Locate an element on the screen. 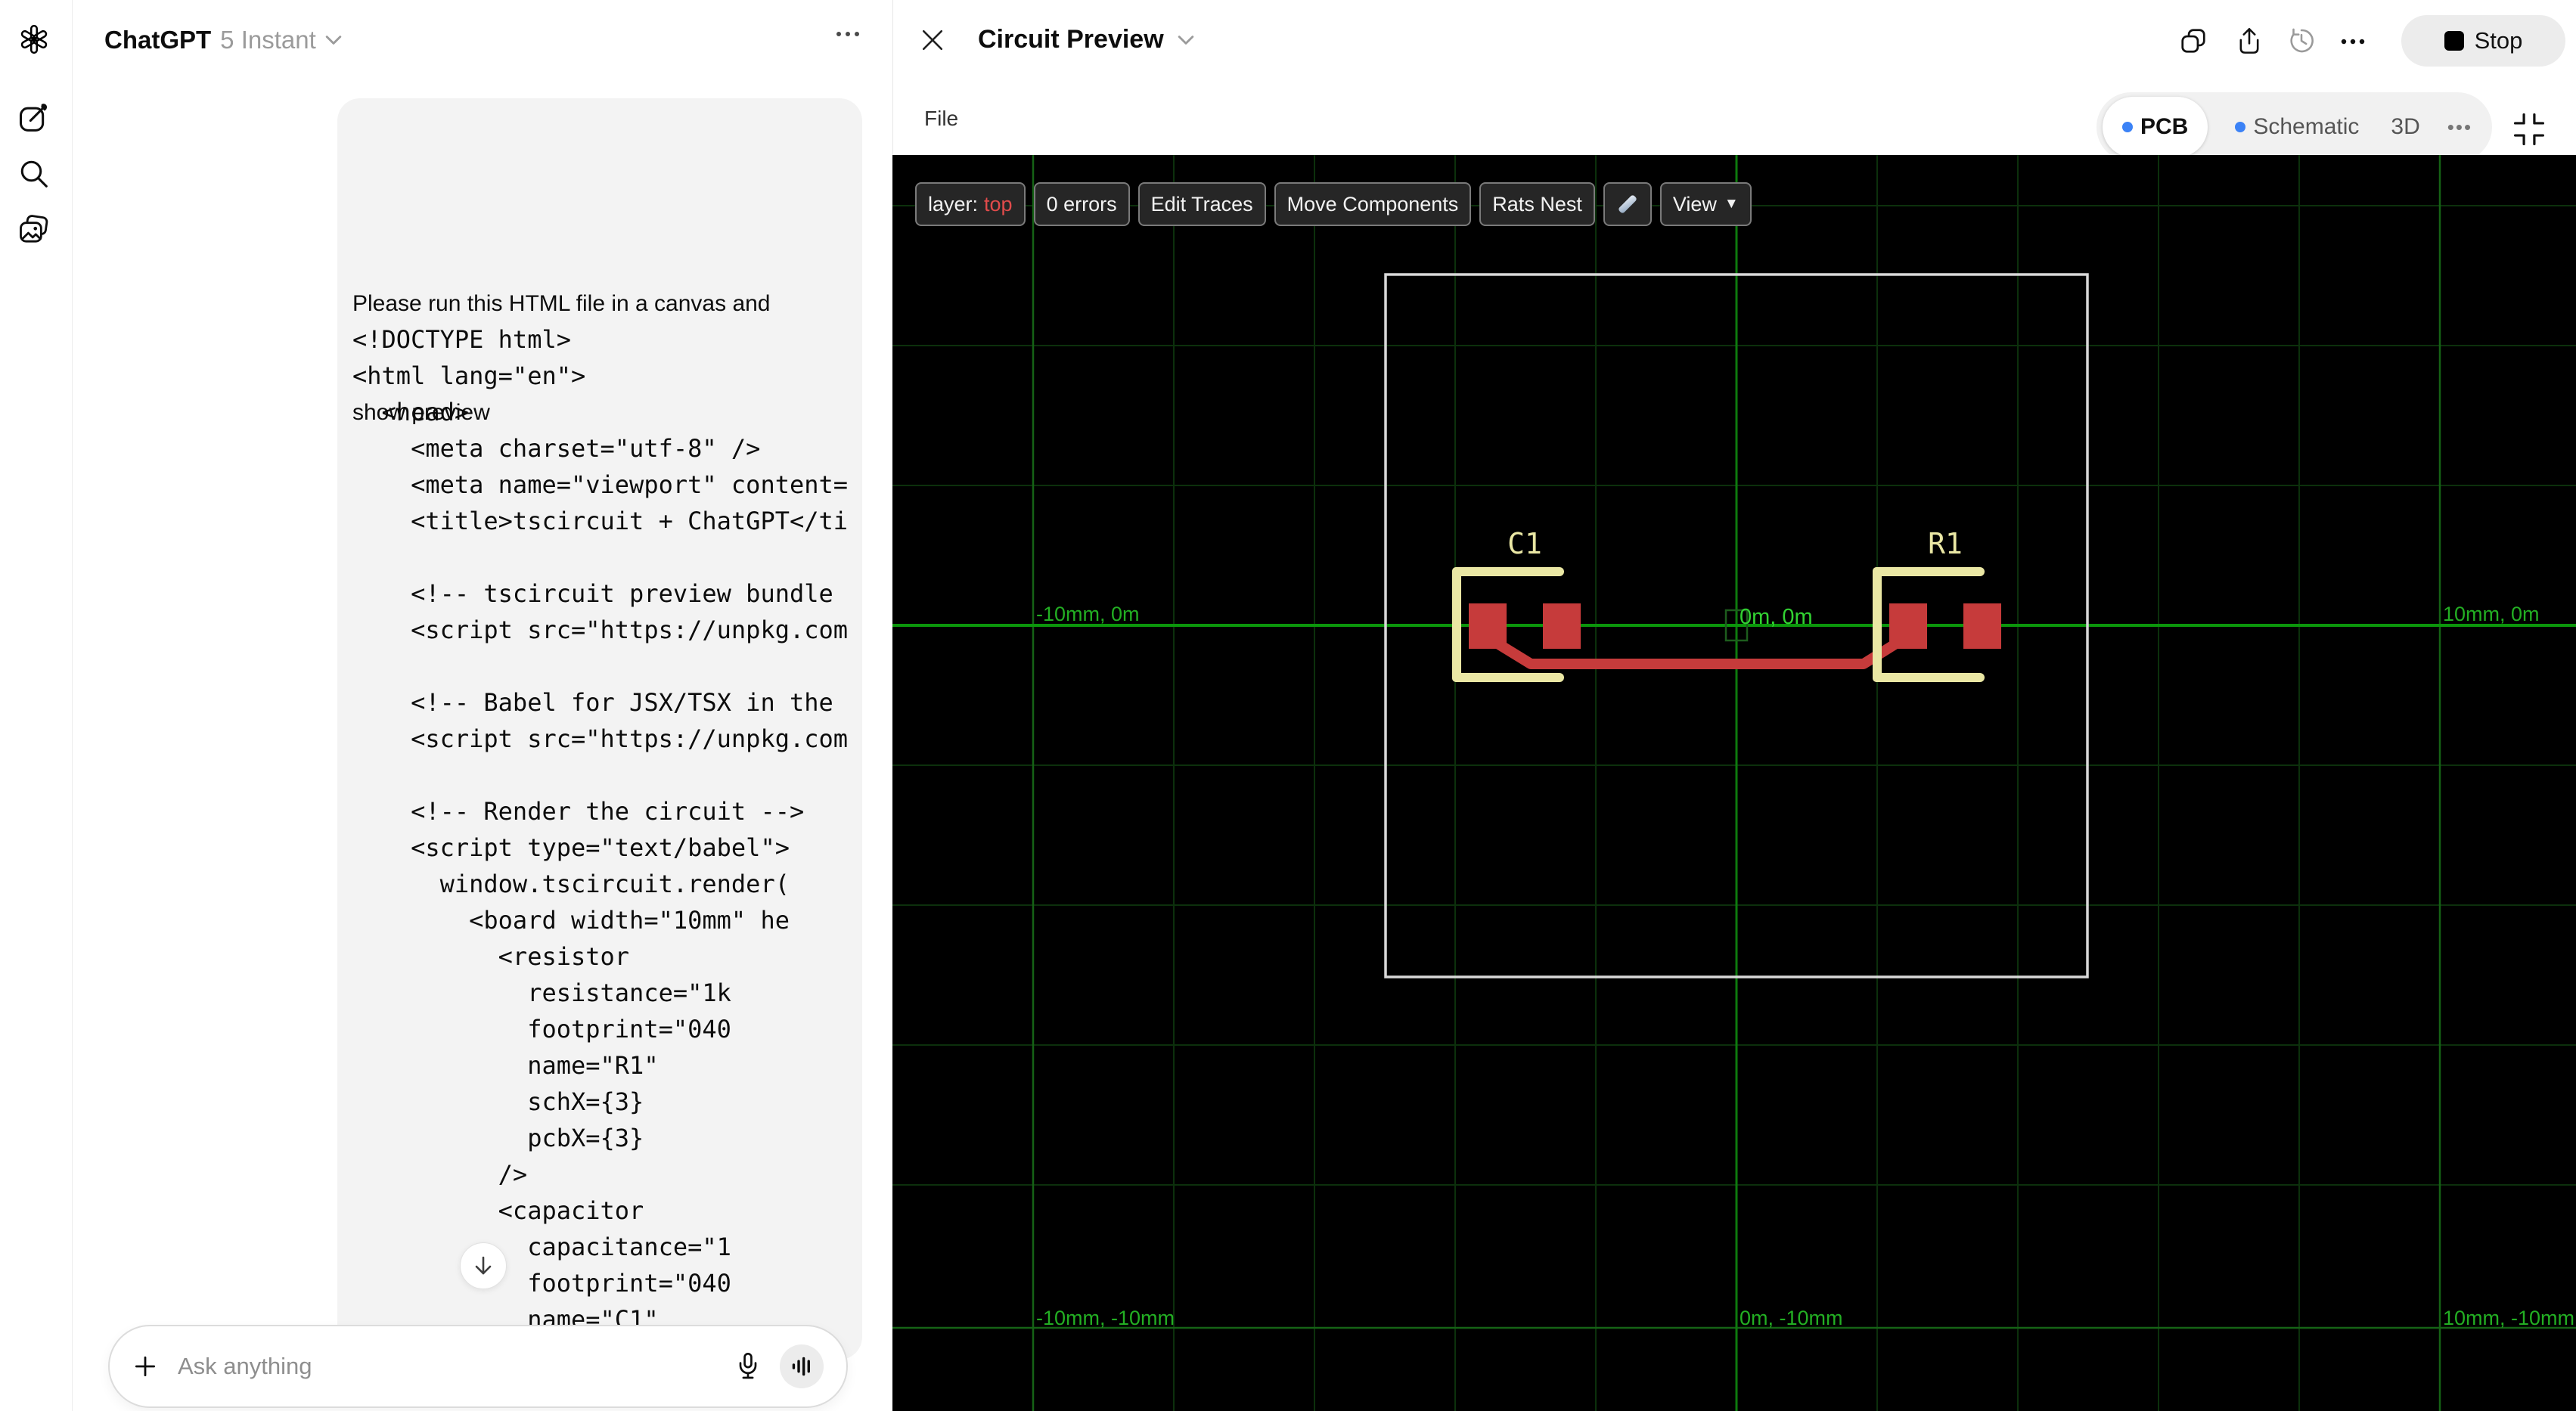 The width and height of the screenshot is (2576, 1411). errors-button: 0 errors is located at coordinates (1081, 204).